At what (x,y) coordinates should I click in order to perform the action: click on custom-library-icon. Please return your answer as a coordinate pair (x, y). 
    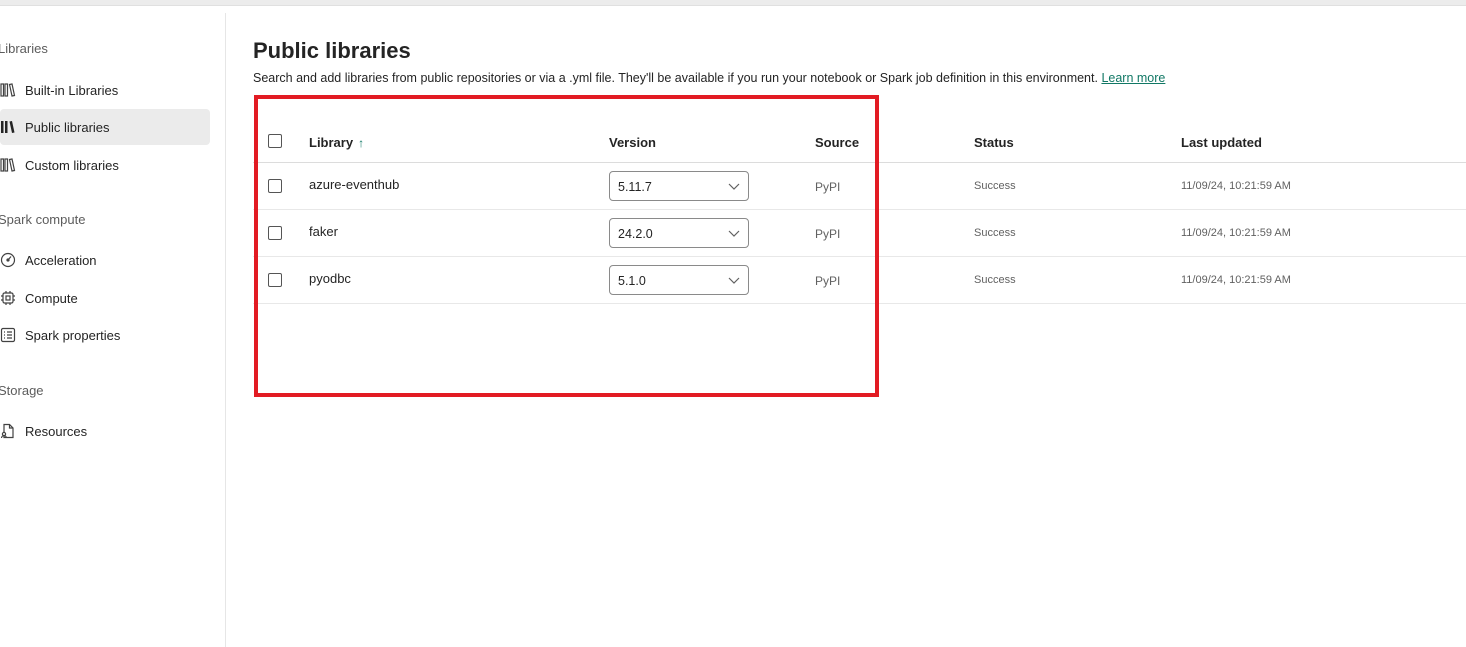
    Looking at the image, I should click on (8, 165).